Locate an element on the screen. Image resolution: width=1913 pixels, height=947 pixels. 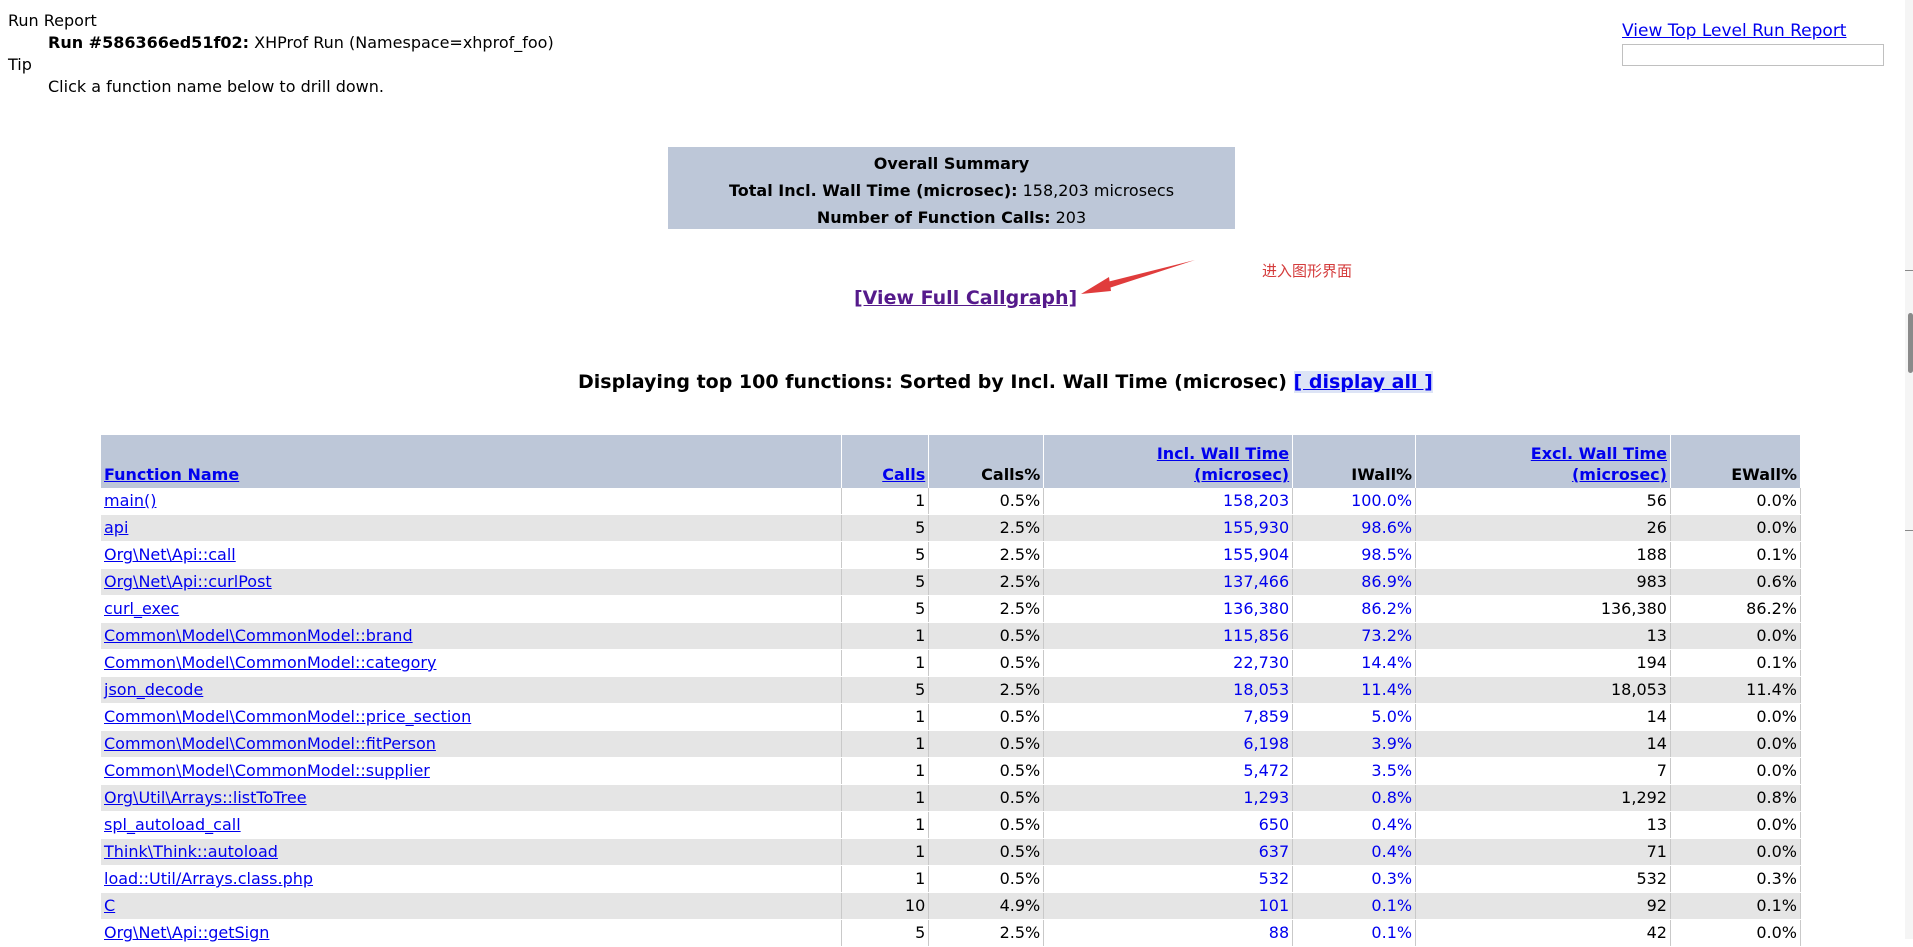
run-report-label: Run Report is located at coordinates (52, 20).